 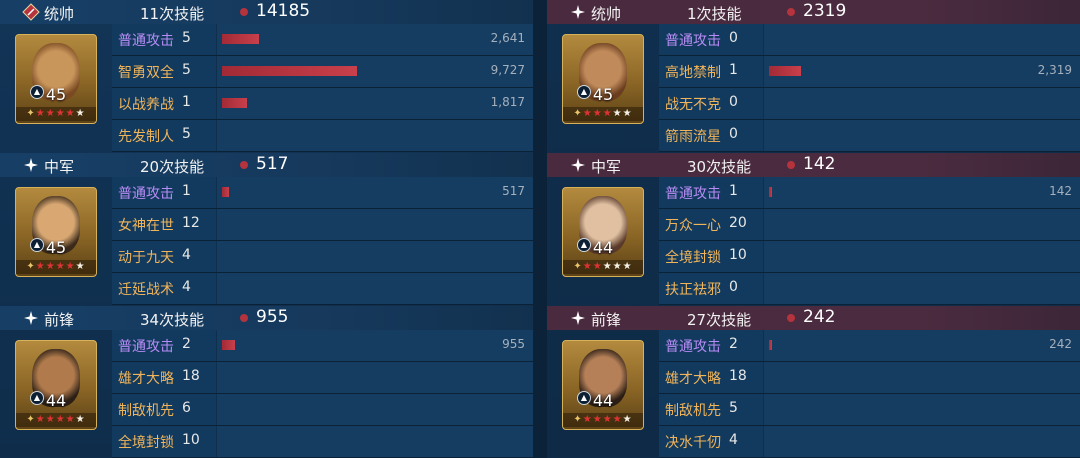 I want to click on skill-damage: 955, so click(x=513, y=344).